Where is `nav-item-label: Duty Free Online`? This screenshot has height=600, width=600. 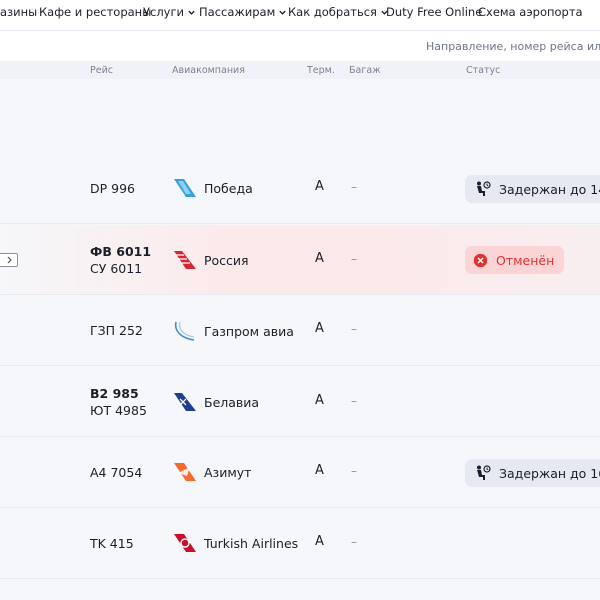 nav-item-label: Duty Free Online is located at coordinates (434, 12).